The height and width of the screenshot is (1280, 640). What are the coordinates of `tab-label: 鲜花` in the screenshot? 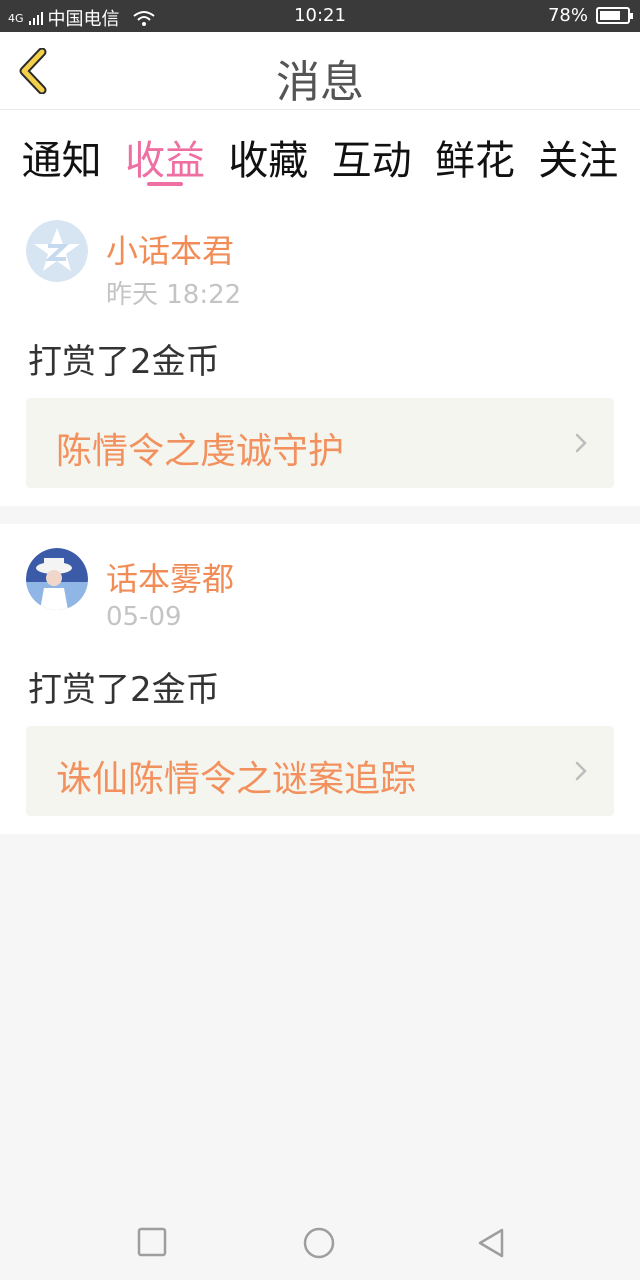 It's located at (474, 161).